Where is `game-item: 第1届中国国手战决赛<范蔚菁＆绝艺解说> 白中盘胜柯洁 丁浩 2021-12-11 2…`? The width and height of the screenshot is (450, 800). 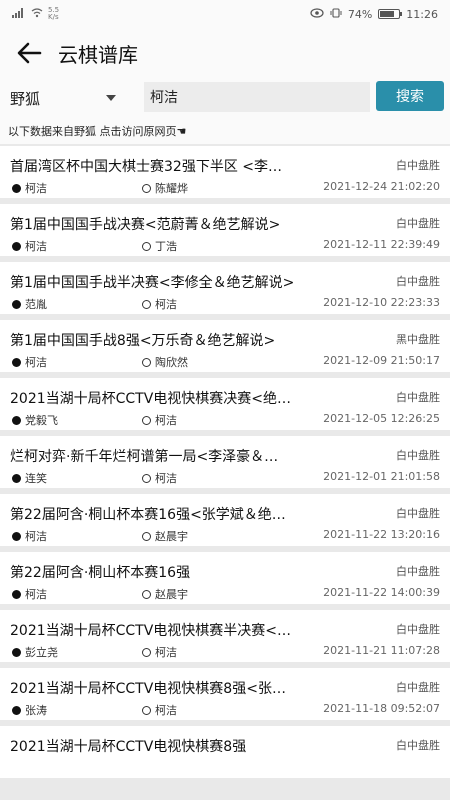
game-item: 第1届中国国手战决赛<范蔚菁＆绝艺解说> 白中盘胜柯洁 丁浩 2021-12-11 2… is located at coordinates (225, 230).